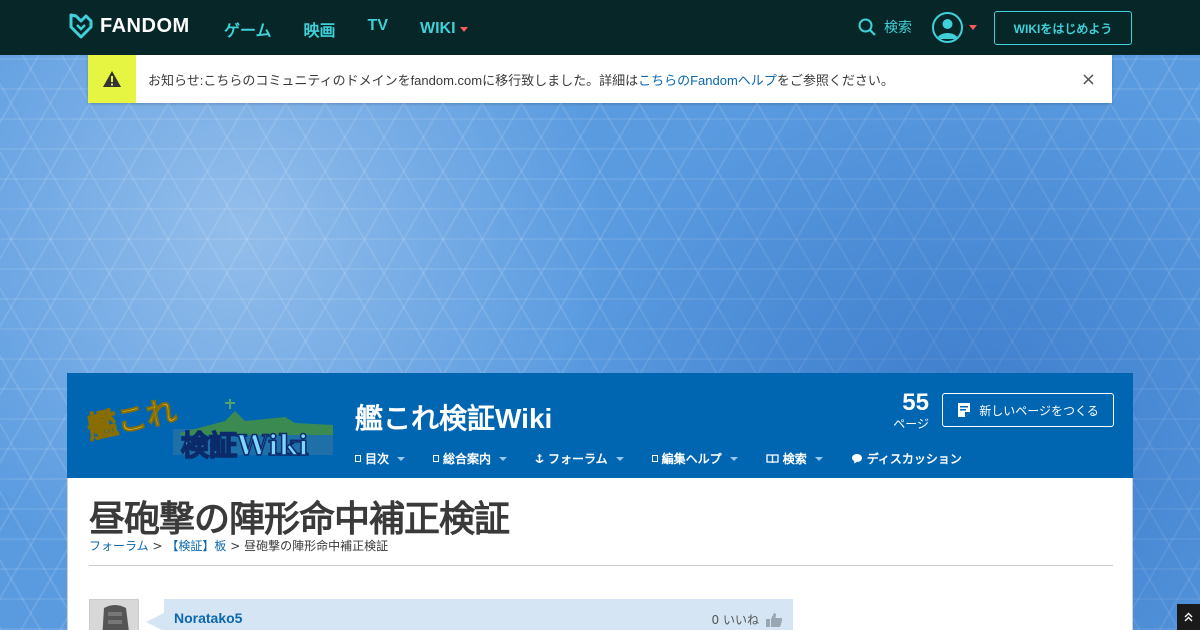 Image resolution: width=1200 pixels, height=630 pixels. Describe the element at coordinates (707, 80) in the screenshot. I see `notice-help-link: こちらのFandomヘルプ` at that location.